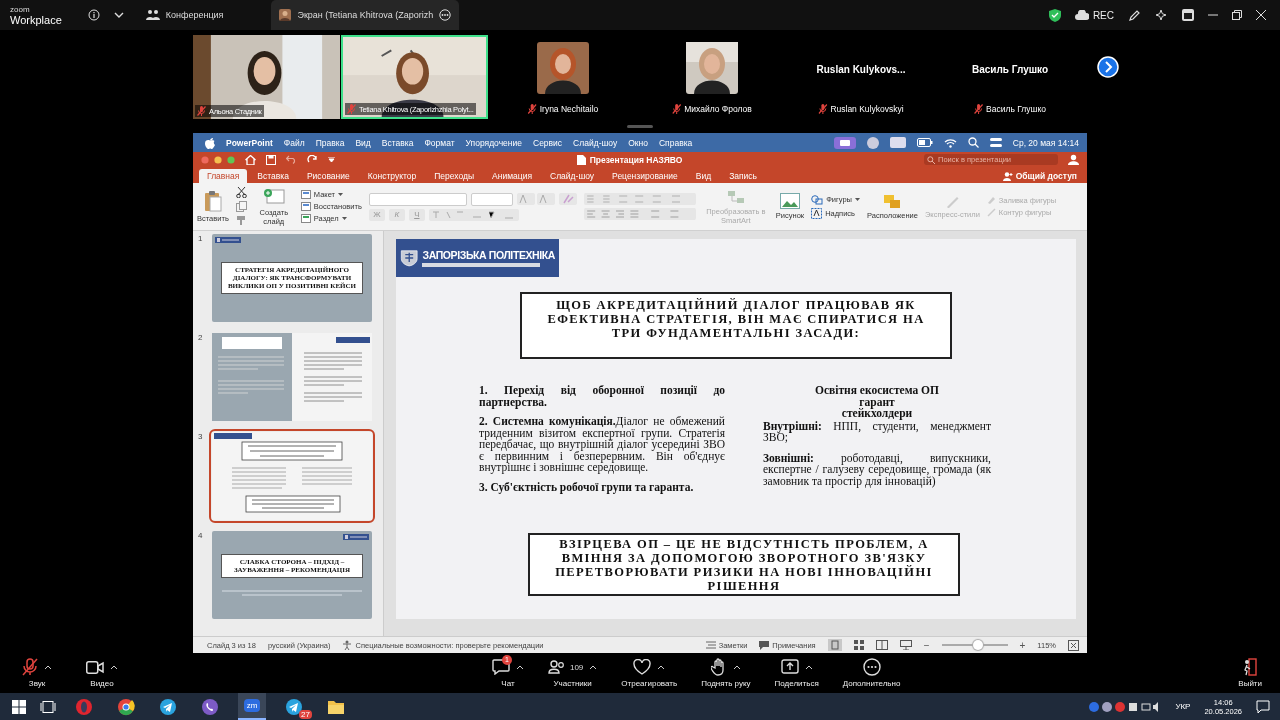 The image size is (1280, 720). Describe the element at coordinates (223, 176) in the screenshot. I see `ribbon-tab: Главная` at that location.